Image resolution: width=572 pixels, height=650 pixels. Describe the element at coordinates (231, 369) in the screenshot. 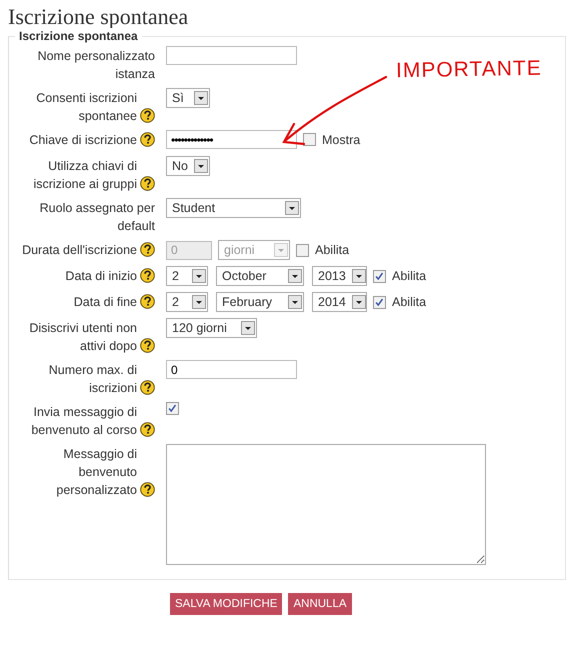

I see `input-field: 0` at that location.